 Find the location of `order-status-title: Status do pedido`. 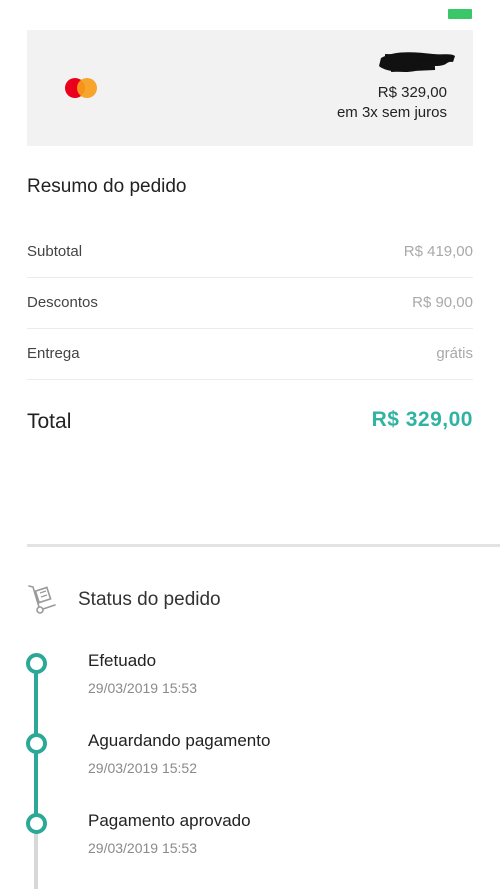

order-status-title: Status do pedido is located at coordinates (149, 599).